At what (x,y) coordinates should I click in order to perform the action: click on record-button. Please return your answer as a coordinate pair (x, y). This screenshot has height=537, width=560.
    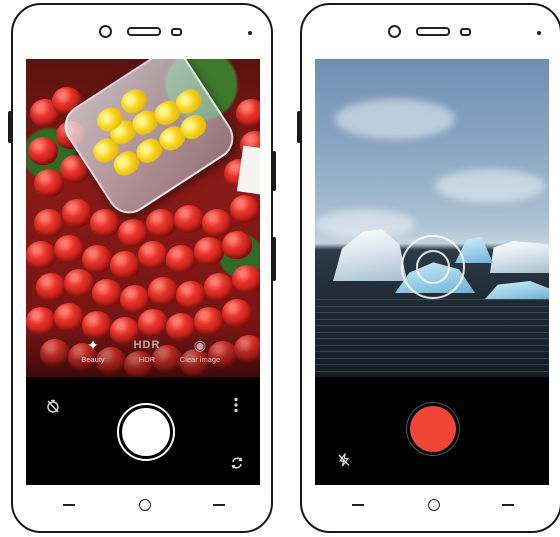
    Looking at the image, I should click on (433, 429).